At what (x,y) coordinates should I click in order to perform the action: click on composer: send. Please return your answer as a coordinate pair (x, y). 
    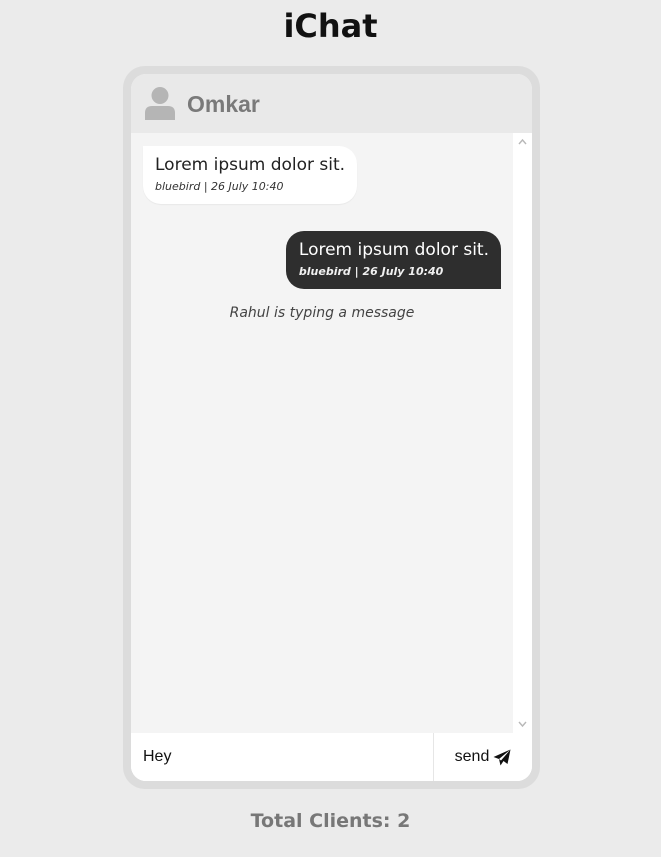
    Looking at the image, I should click on (331, 757).